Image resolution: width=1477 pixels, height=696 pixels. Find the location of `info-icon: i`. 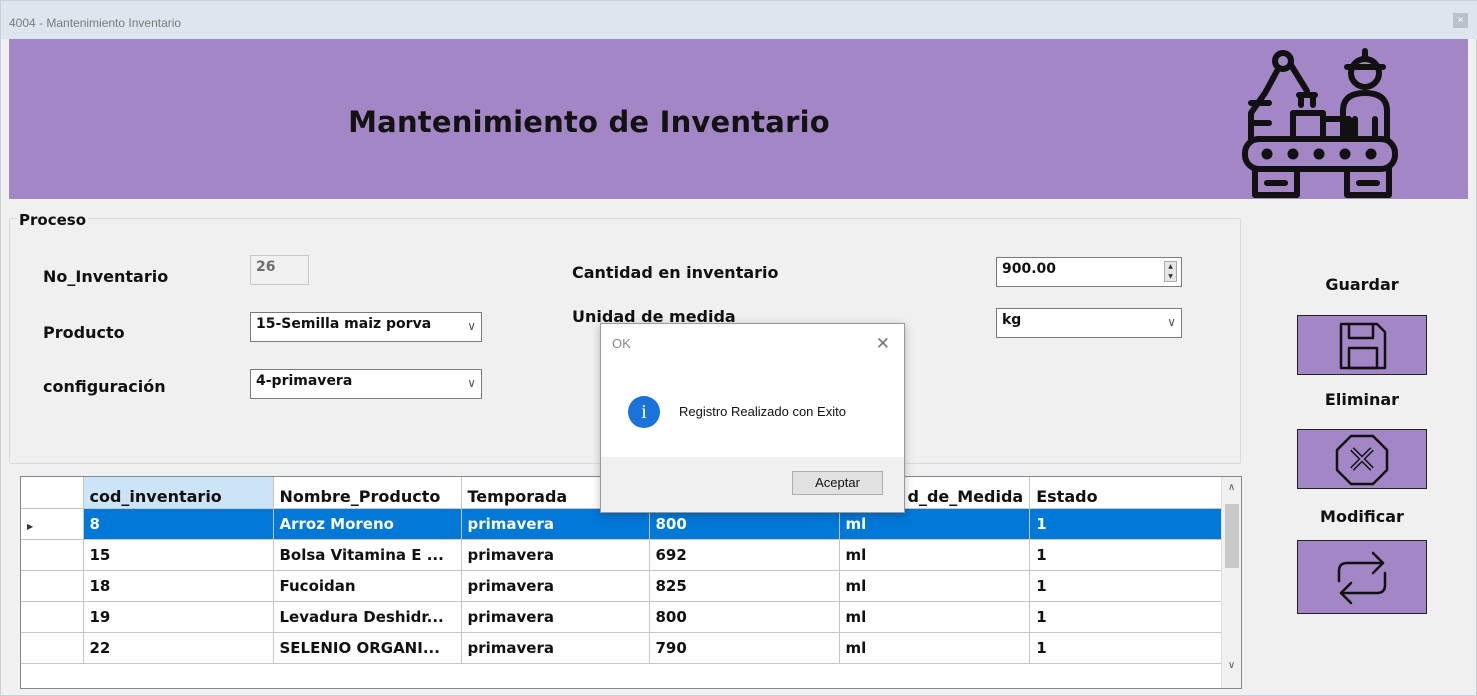

info-icon: i is located at coordinates (644, 412).